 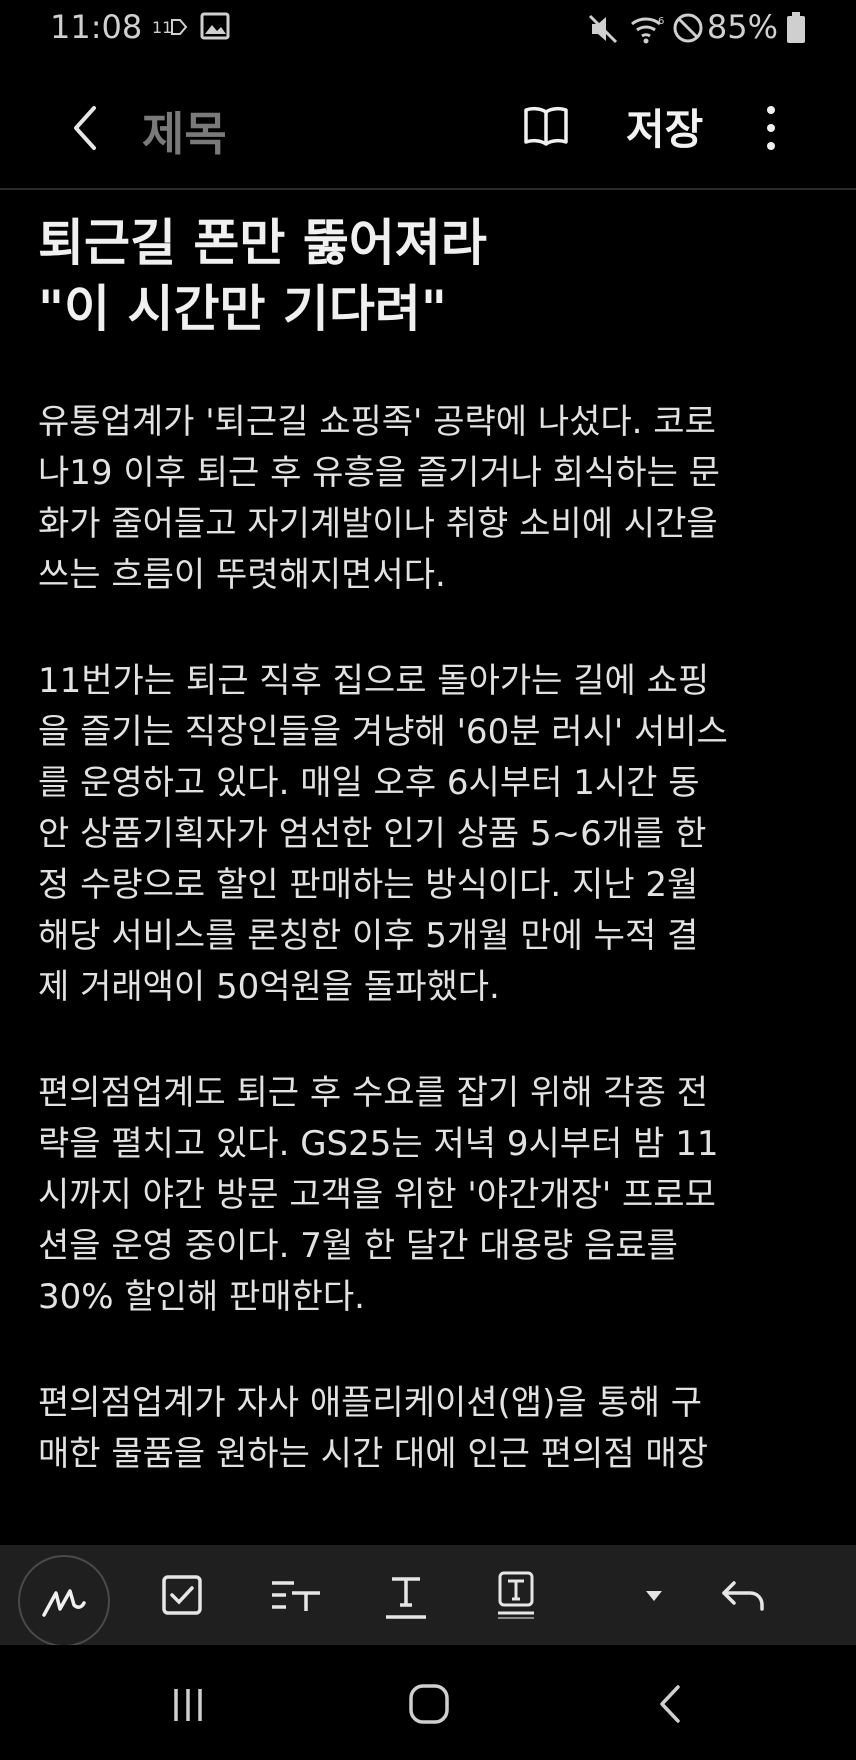 What do you see at coordinates (670, 1704) in the screenshot?
I see `back-nav-icon` at bounding box center [670, 1704].